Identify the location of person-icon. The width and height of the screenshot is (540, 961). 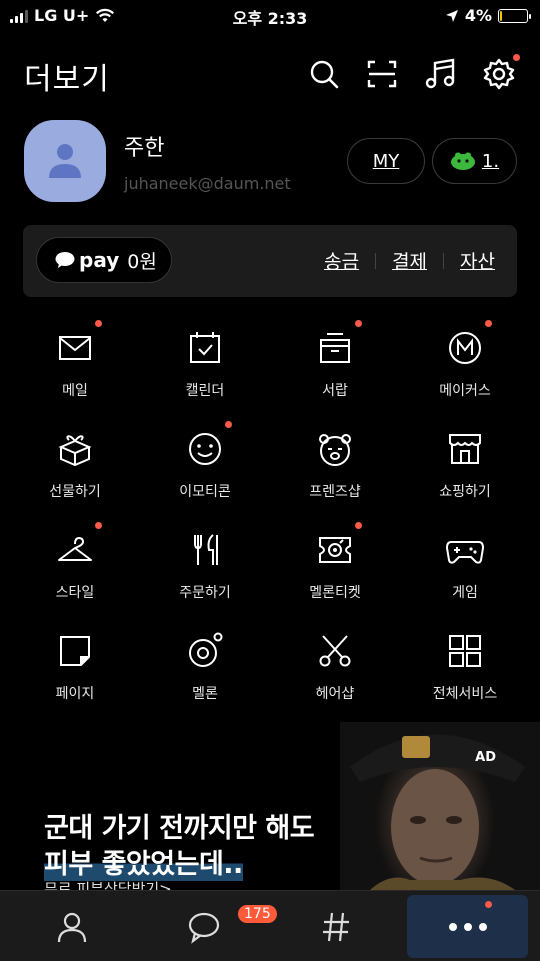
(72, 927).